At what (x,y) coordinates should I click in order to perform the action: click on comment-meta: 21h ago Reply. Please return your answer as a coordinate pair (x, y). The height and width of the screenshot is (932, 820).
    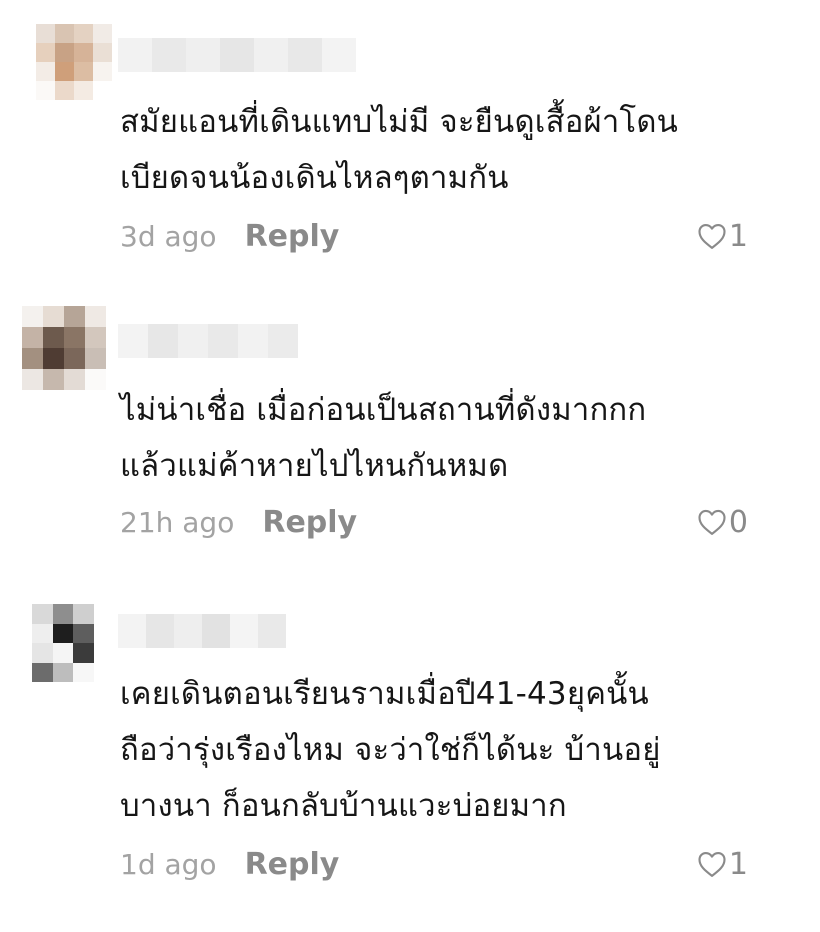
    Looking at the image, I should click on (238, 522).